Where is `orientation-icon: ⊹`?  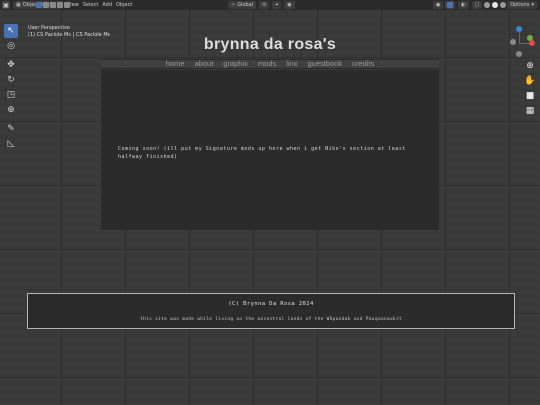 orientation-icon: ⊹ is located at coordinates (233, 5).